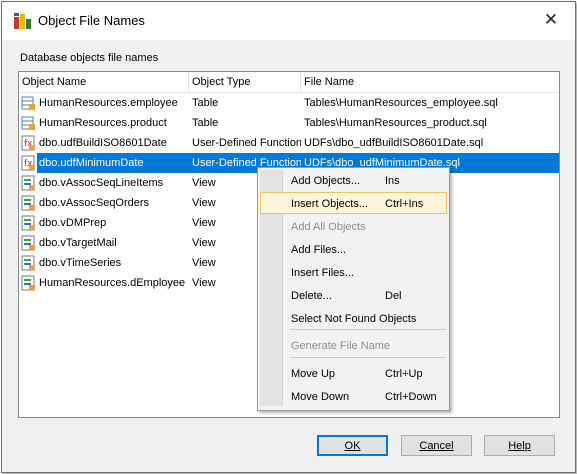  Describe the element at coordinates (404, 374) in the screenshot. I see `menu-item-shortcut: Ctrl+Up` at that location.